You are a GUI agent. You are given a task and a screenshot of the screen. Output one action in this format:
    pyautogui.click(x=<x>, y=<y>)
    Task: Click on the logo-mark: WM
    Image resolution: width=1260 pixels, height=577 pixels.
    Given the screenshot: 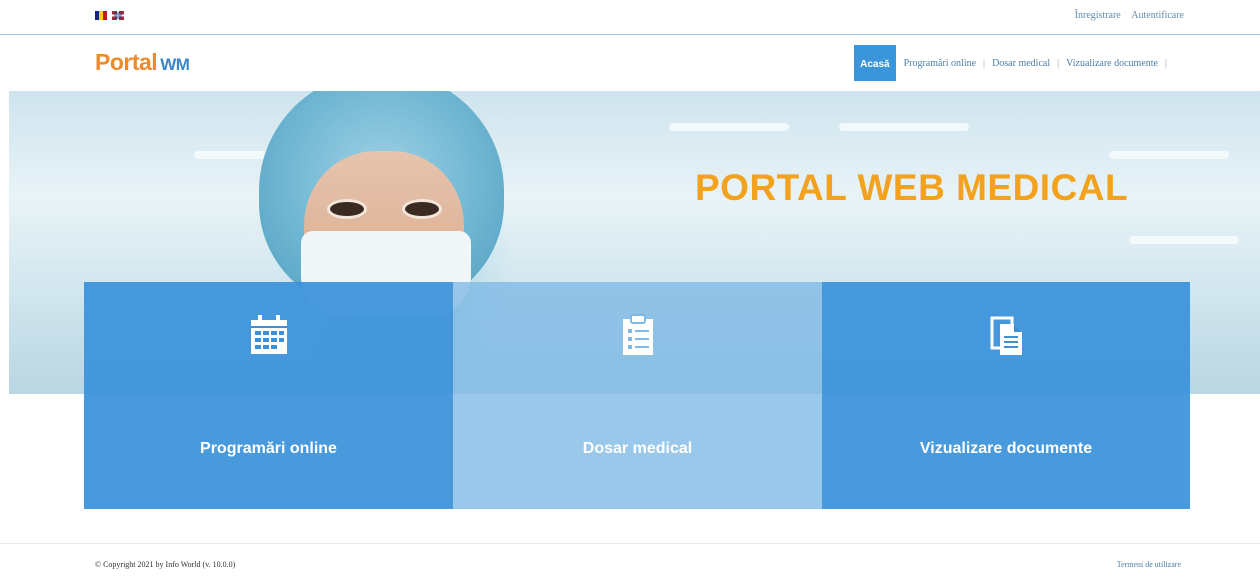 What is the action you would take?
    pyautogui.click(x=175, y=64)
    